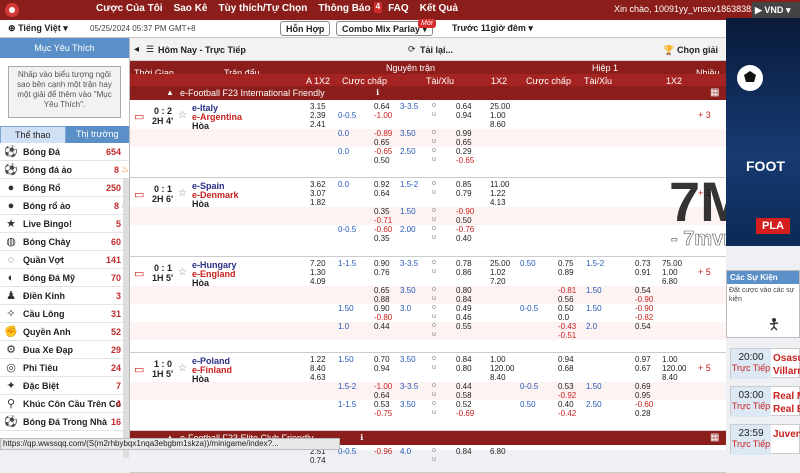 This screenshot has height=473, width=800. Describe the element at coordinates (64, 278) in the screenshot. I see `sidebar-sport-item: ◐ Bóng Đá Mỹ 70` at that location.